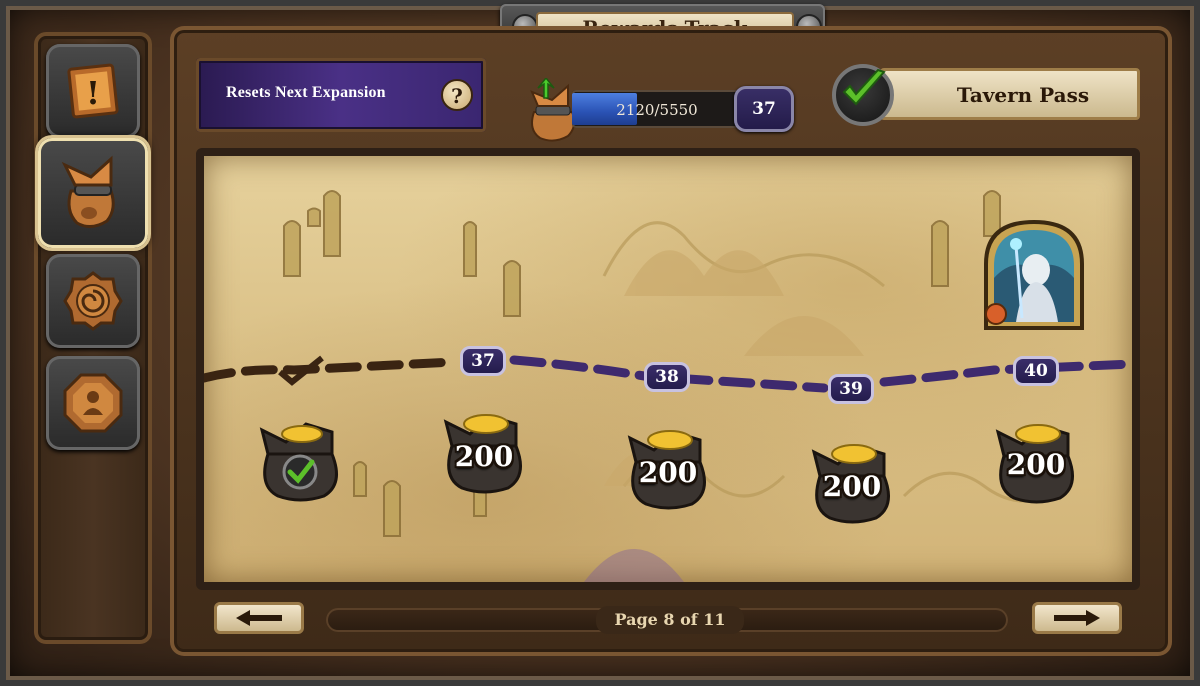  What do you see at coordinates (657, 110) in the screenshot?
I see `xp-progress-text: 2120/5550` at bounding box center [657, 110].